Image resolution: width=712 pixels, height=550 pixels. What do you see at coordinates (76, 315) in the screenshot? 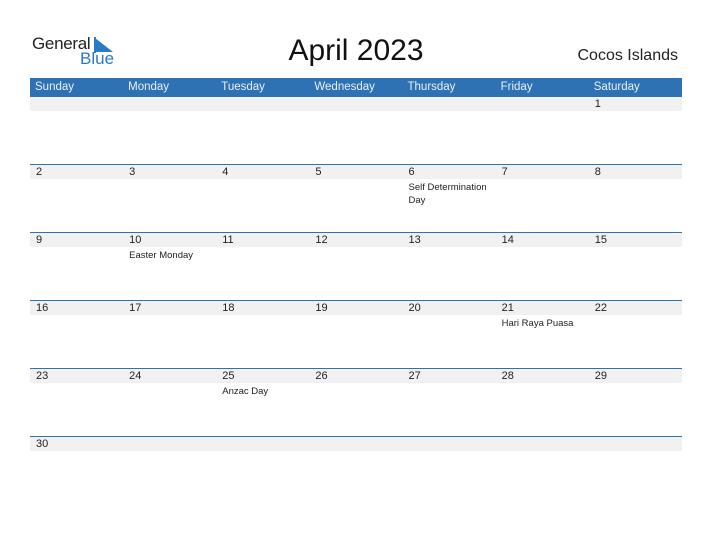
I see `day-cell: 16` at bounding box center [76, 315].